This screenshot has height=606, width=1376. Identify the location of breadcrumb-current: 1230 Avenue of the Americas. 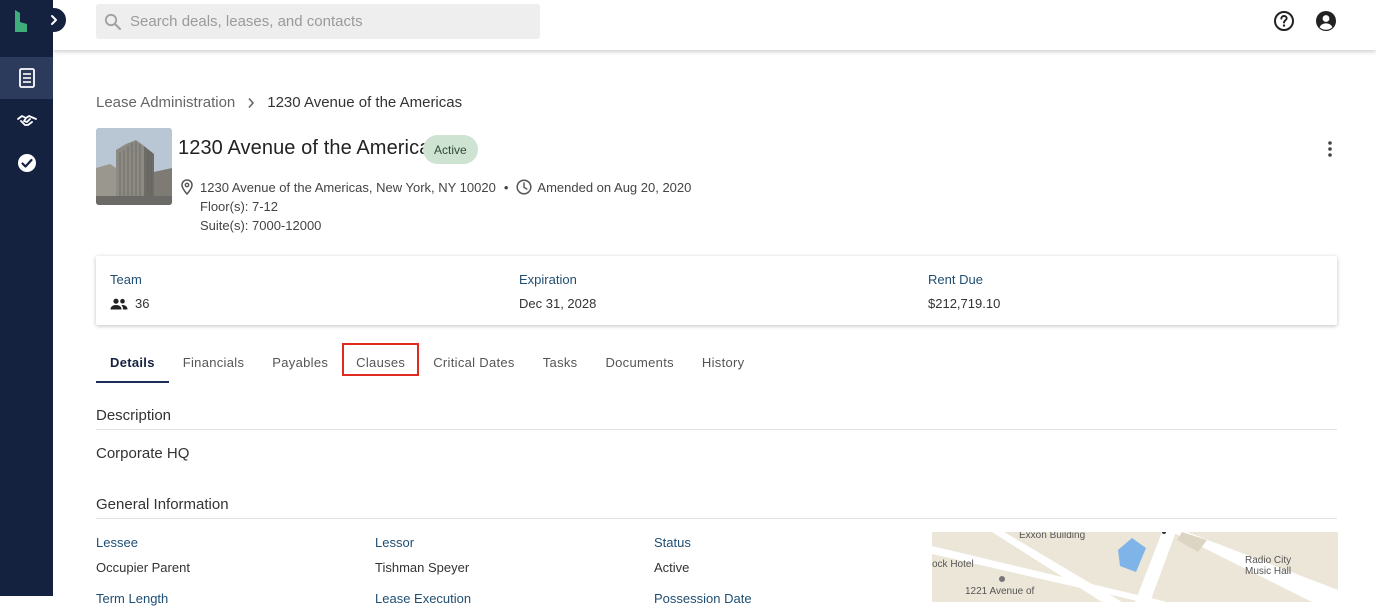
(365, 102).